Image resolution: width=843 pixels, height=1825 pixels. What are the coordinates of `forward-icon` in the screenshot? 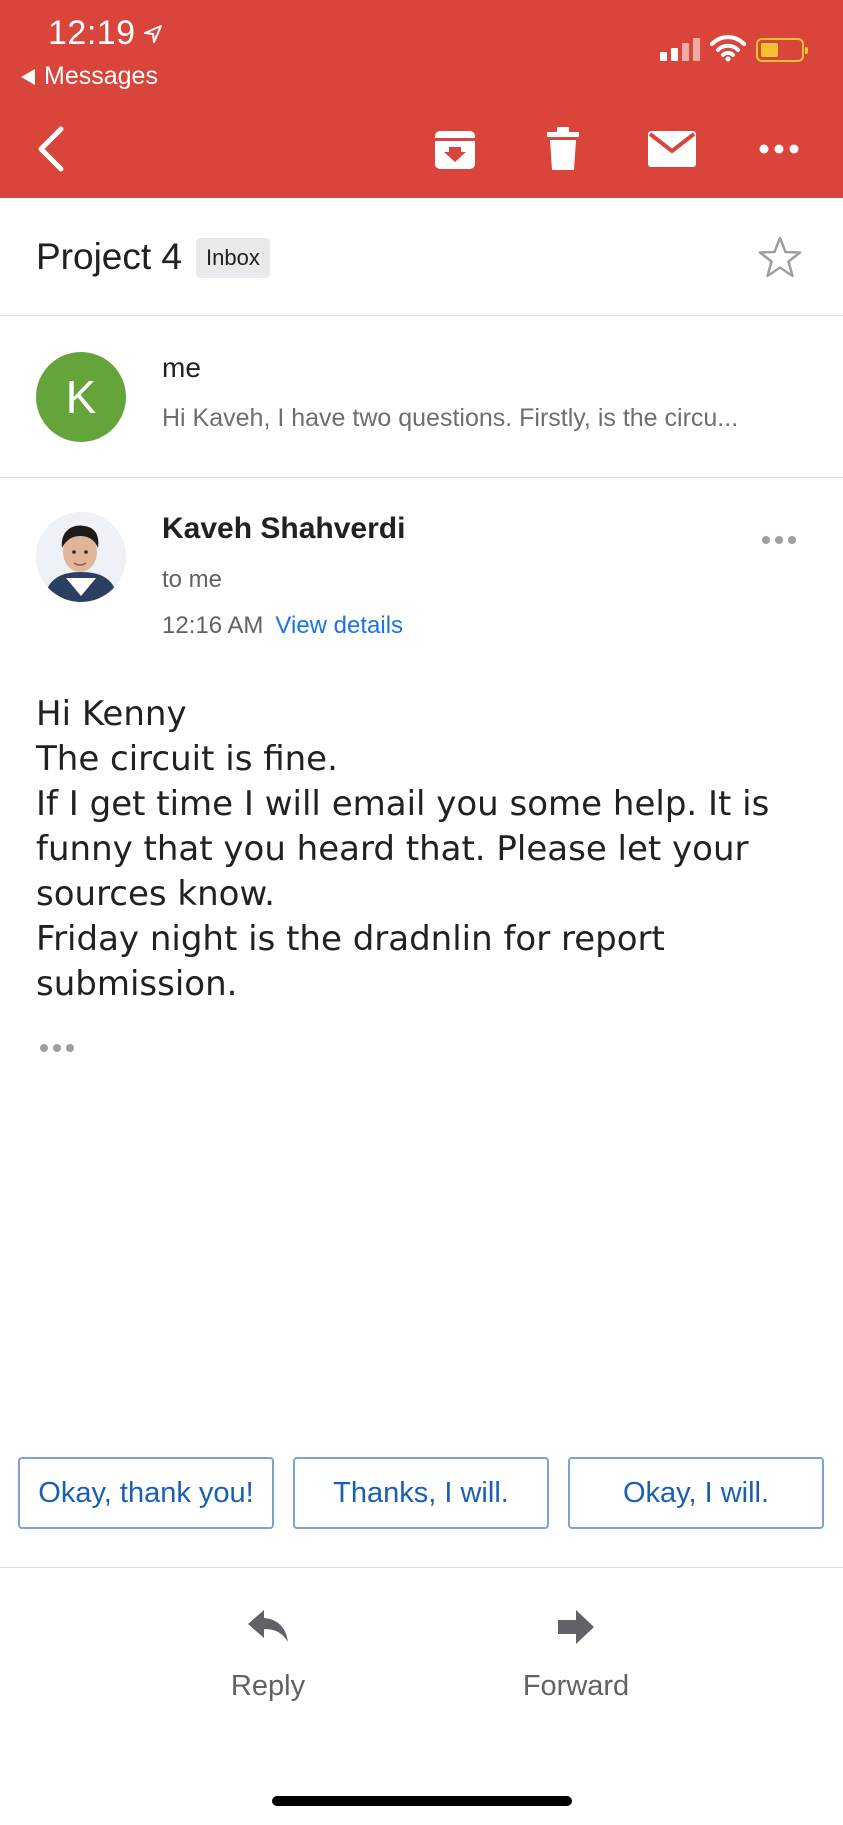 It's located at (576, 1627).